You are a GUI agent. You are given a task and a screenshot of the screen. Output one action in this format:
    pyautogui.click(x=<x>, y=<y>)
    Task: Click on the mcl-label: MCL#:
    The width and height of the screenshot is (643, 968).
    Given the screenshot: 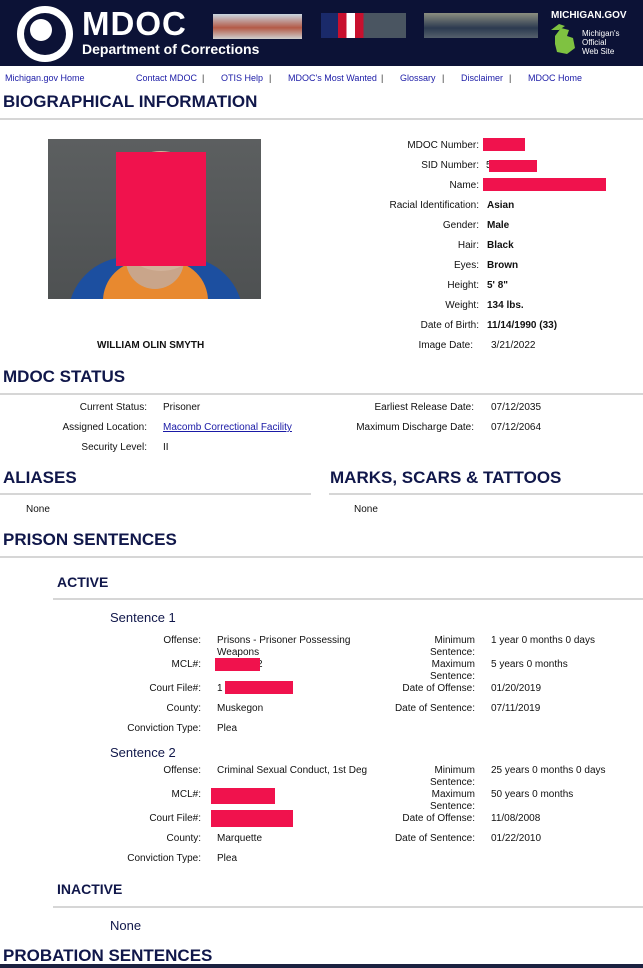 What is the action you would take?
    pyautogui.click(x=186, y=794)
    